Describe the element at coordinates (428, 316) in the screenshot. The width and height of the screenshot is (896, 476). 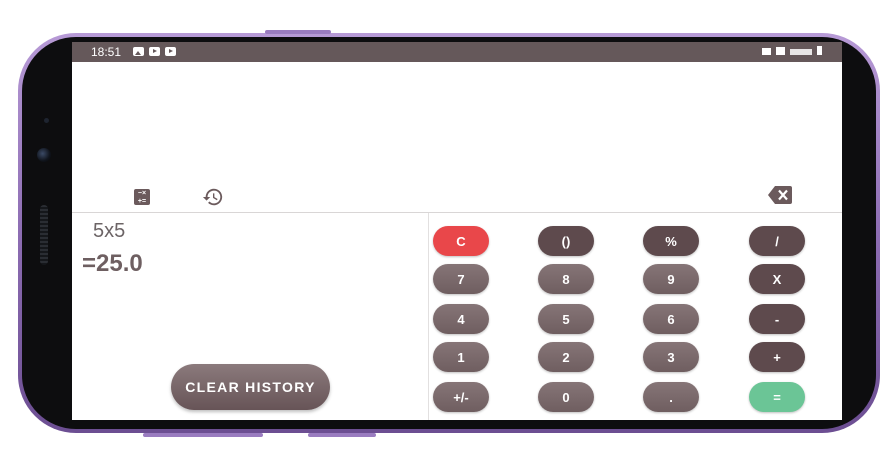
I see `panel-divider` at that location.